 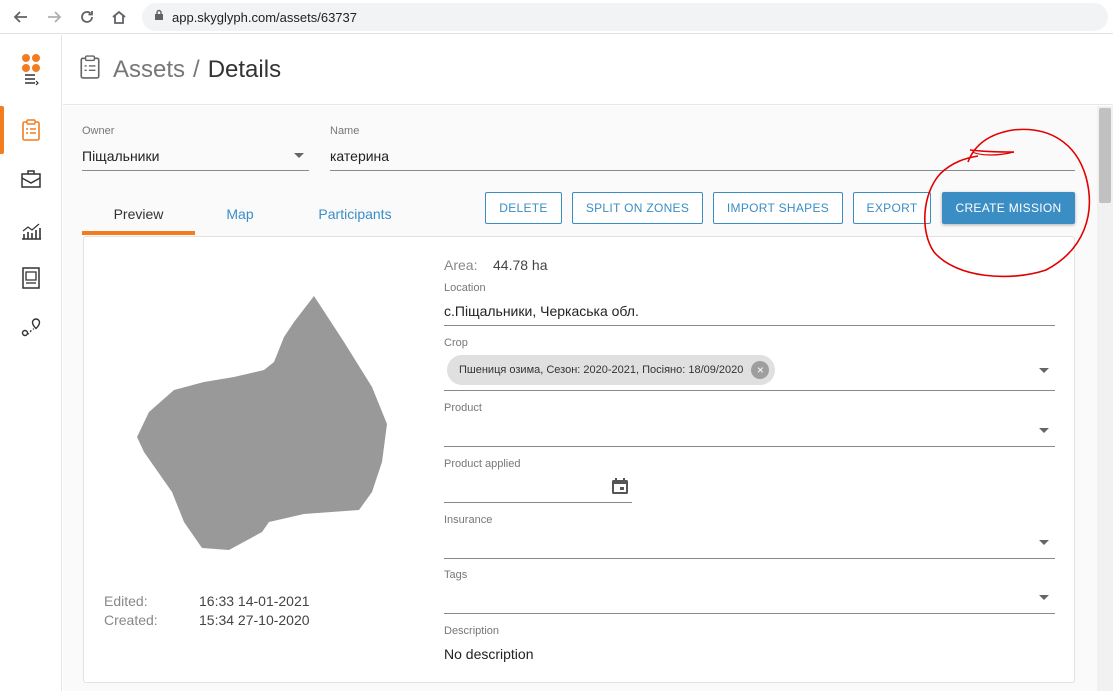 What do you see at coordinates (31, 79) in the screenshot?
I see `menu-collapse-icon` at bounding box center [31, 79].